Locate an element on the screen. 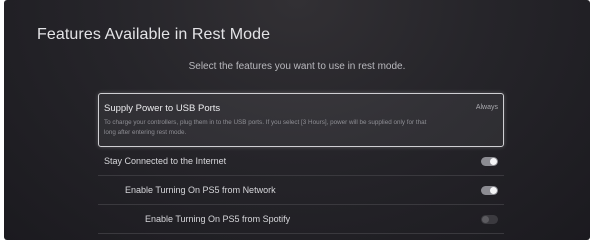  description-line-2: long after entering rest mode. is located at coordinates (145, 132).